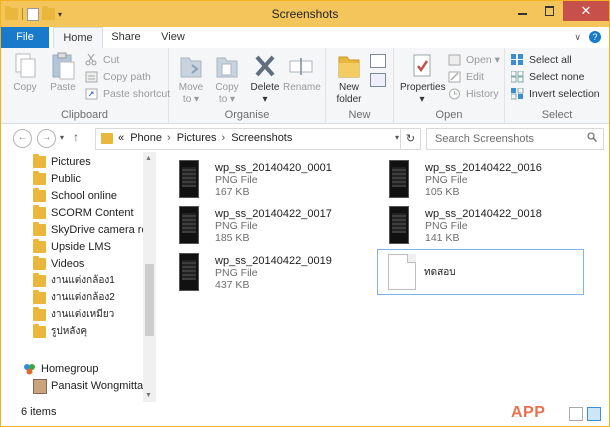 This screenshot has height=427, width=610. Describe the element at coordinates (173, 37) in the screenshot. I see `tab-view: View` at that location.